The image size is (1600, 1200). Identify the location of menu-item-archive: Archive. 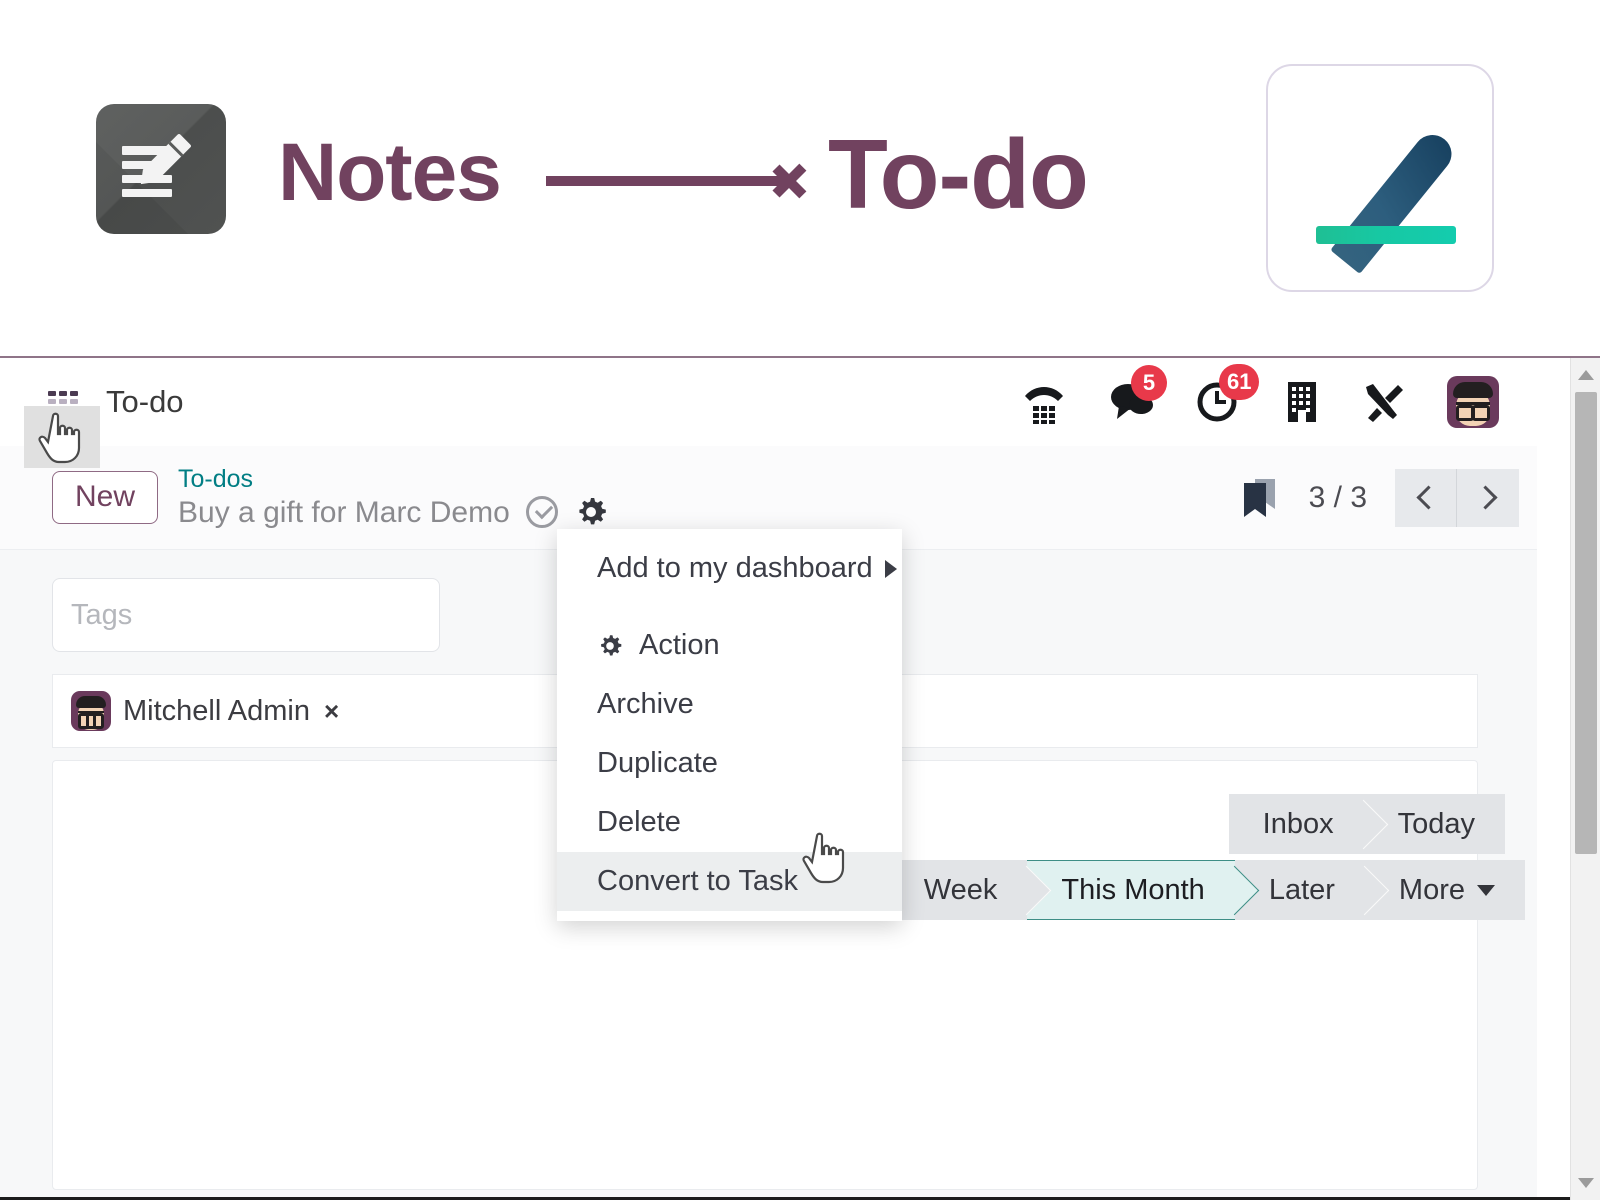
(729, 704).